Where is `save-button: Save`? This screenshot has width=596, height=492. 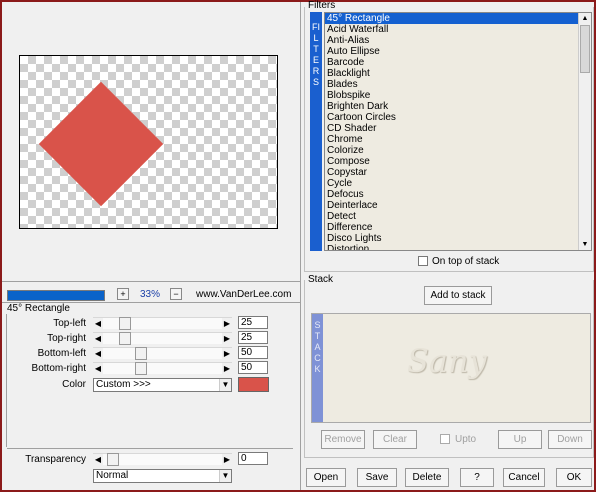
save-button: Save is located at coordinates (377, 477).